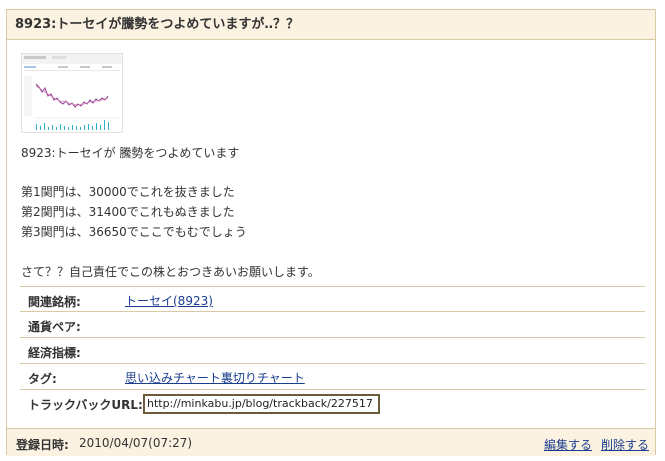 The width and height of the screenshot is (665, 461). What do you see at coordinates (261, 404) in the screenshot?
I see `trackback-url-field: http://minkabu.jp/blog/trackback/227517` at bounding box center [261, 404].